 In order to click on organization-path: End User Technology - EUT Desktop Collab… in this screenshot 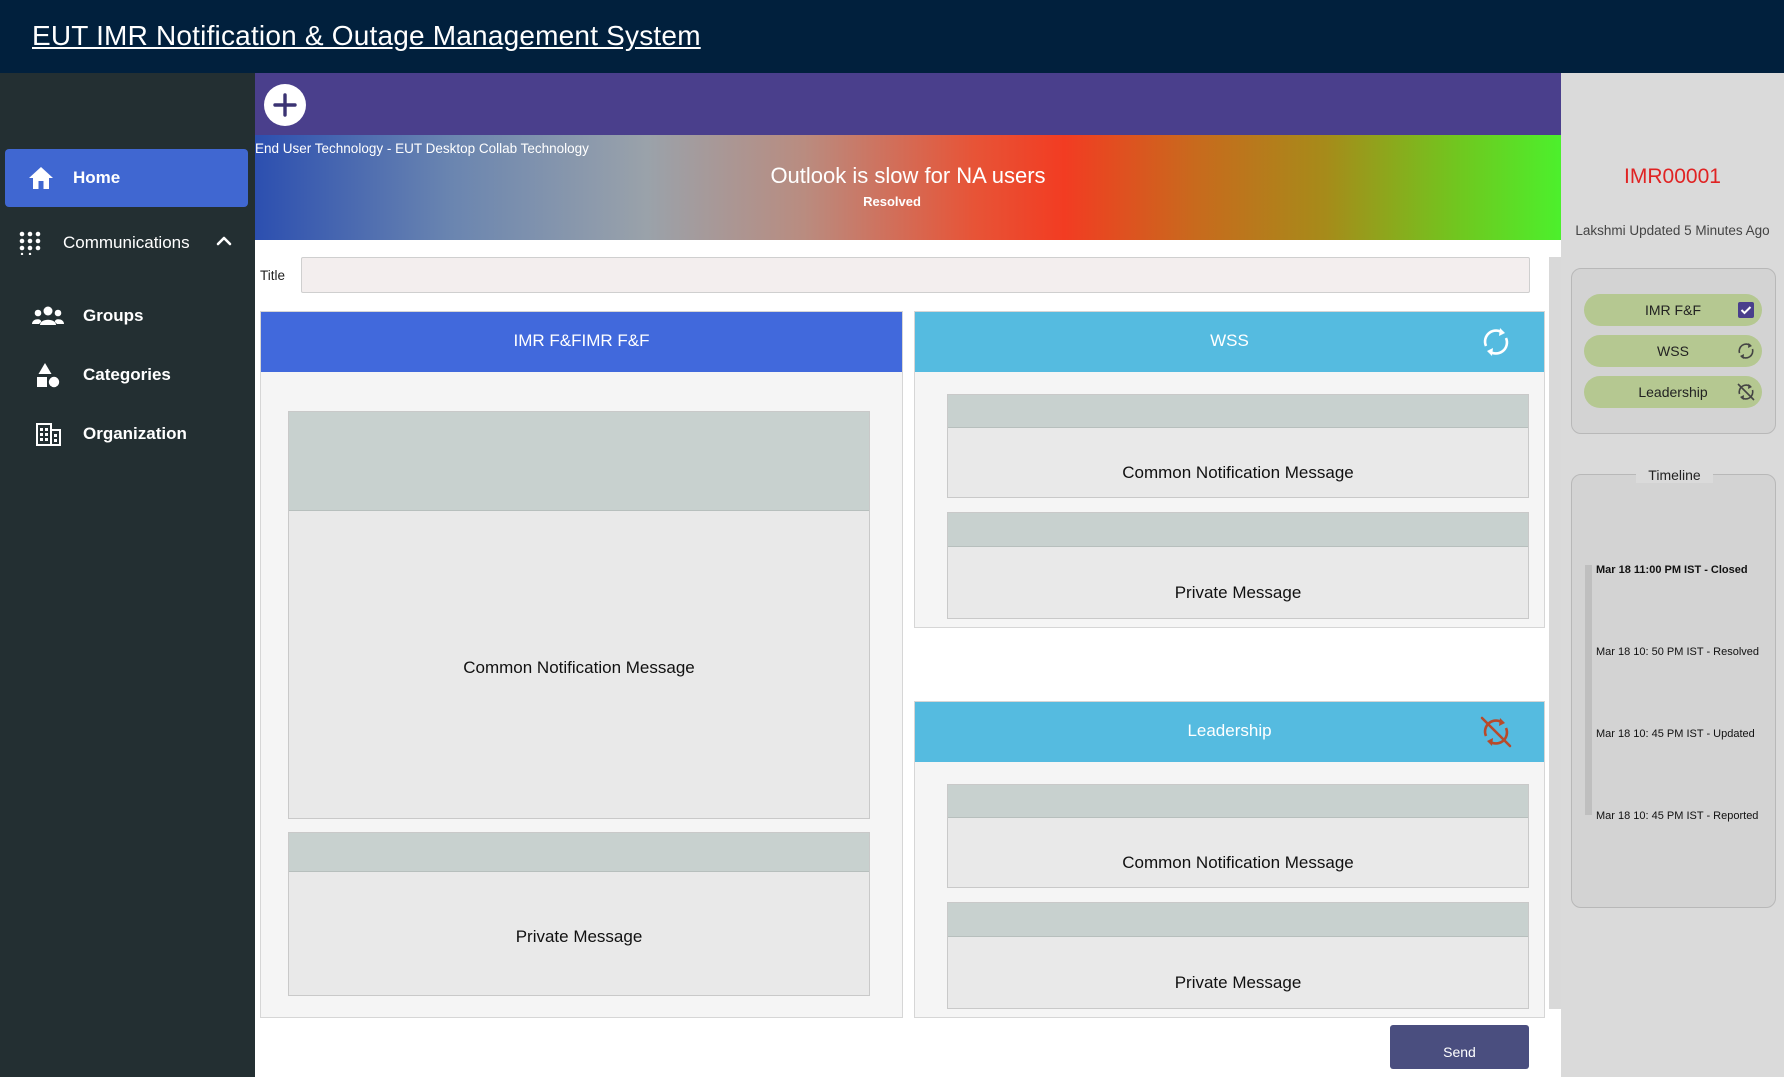, I will do `click(422, 148)`.